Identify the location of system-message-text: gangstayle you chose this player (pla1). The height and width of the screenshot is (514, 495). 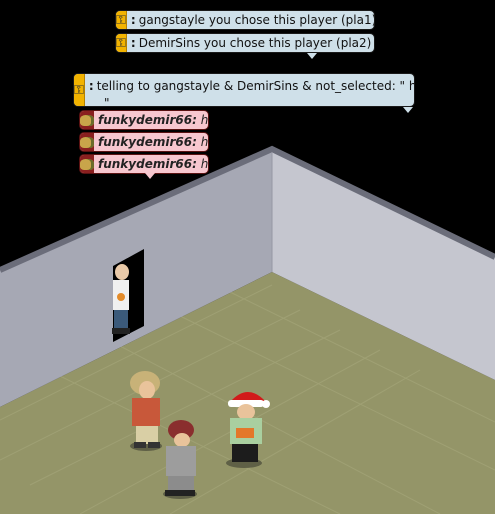
(256, 20).